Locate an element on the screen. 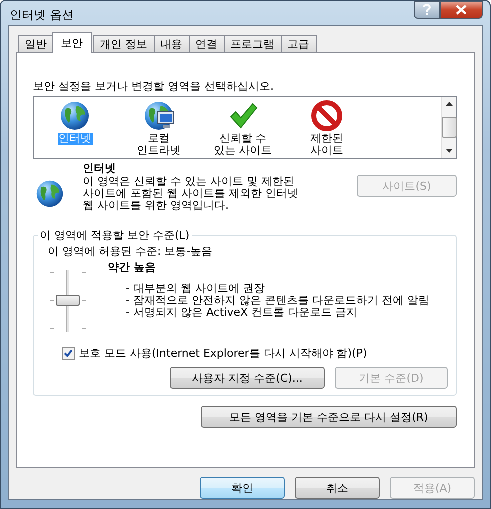 The width and height of the screenshot is (491, 509). checkbox-label: 보호 모드 사용(Internet Explorer를 다시 시작해야 함)(P) is located at coordinates (223, 353).